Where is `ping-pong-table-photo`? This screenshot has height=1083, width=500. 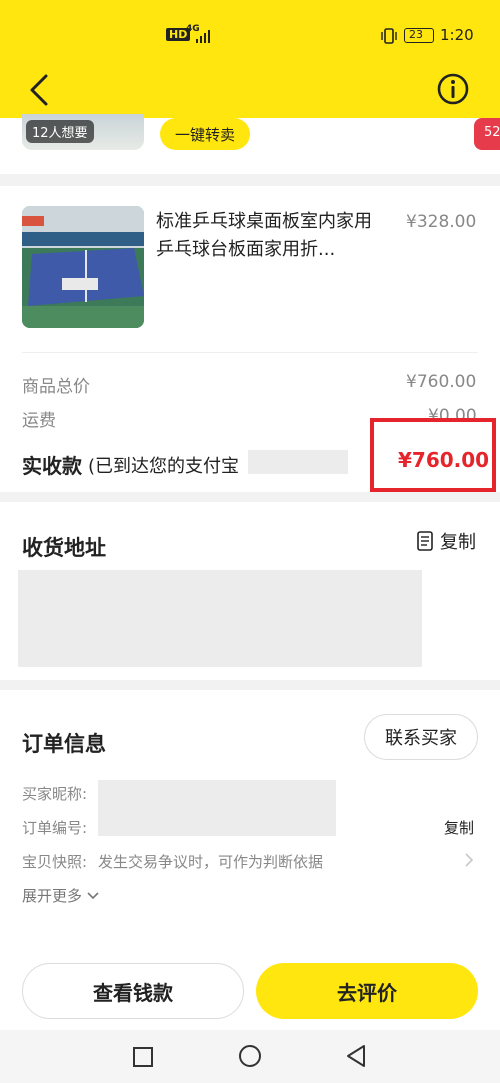 ping-pong-table-photo is located at coordinates (83, 267).